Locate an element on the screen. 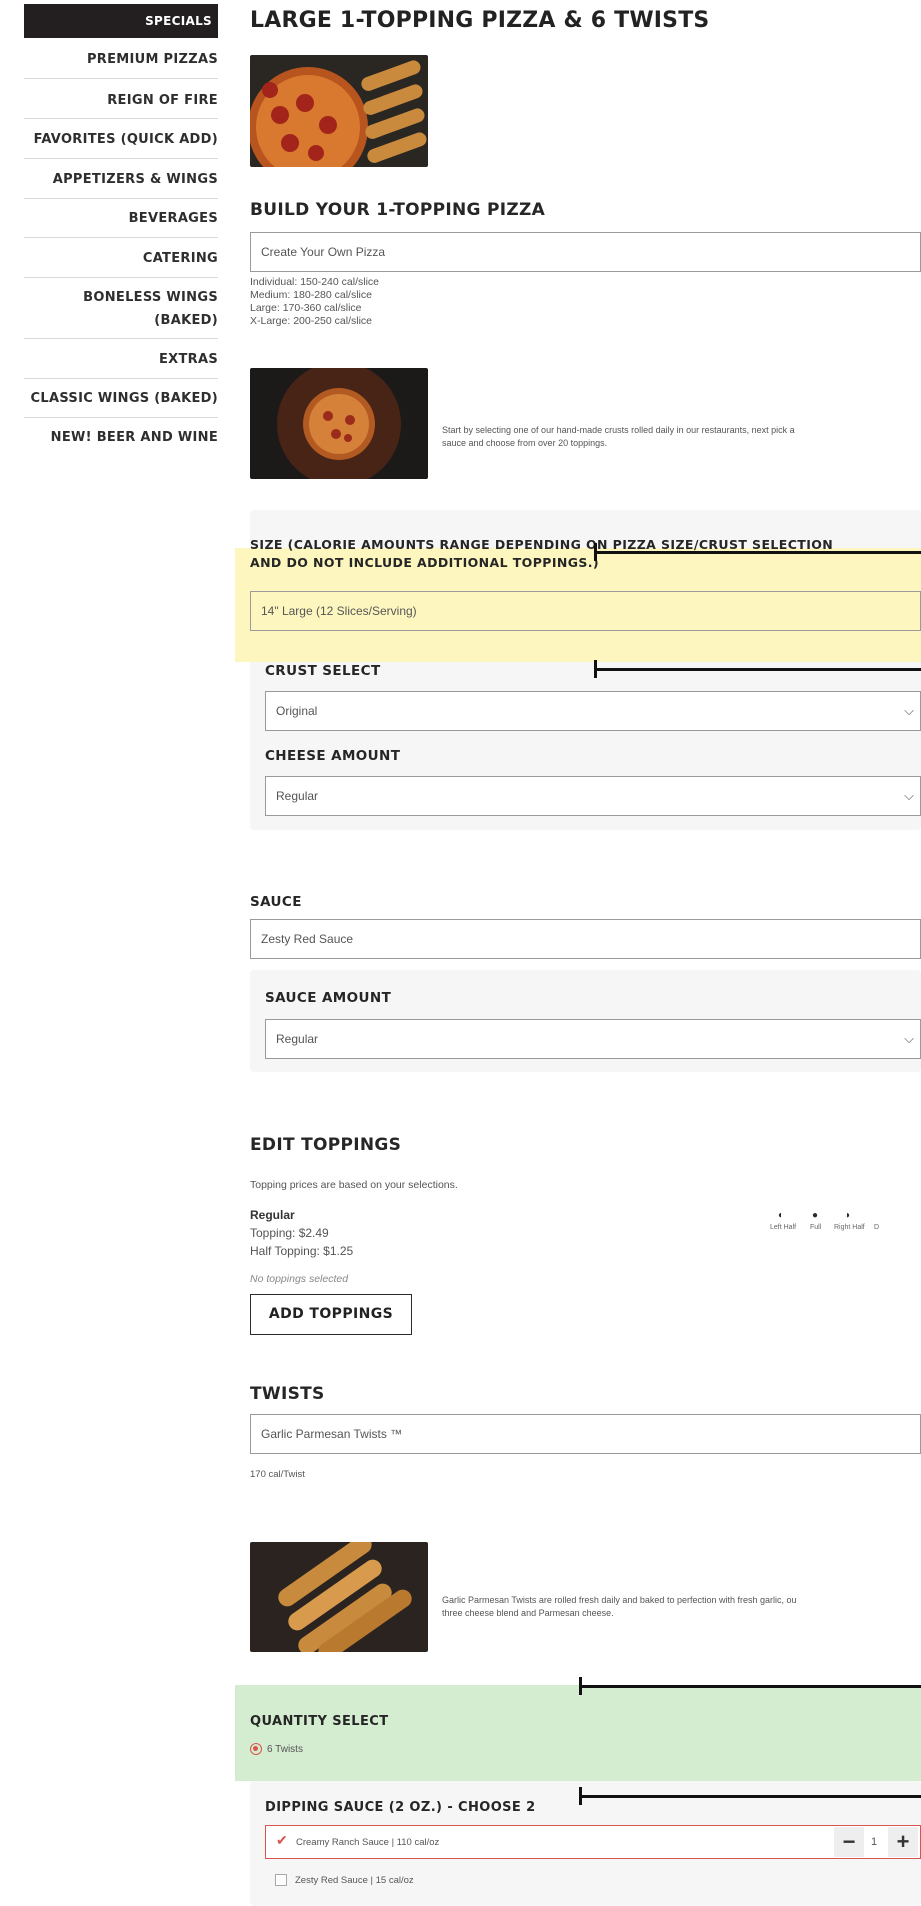 Image resolution: width=921 pixels, height=1906 pixels. dipping-heading: DIPPING SAUCE (2 OZ.) - CHOOSE 2 is located at coordinates (400, 1807).